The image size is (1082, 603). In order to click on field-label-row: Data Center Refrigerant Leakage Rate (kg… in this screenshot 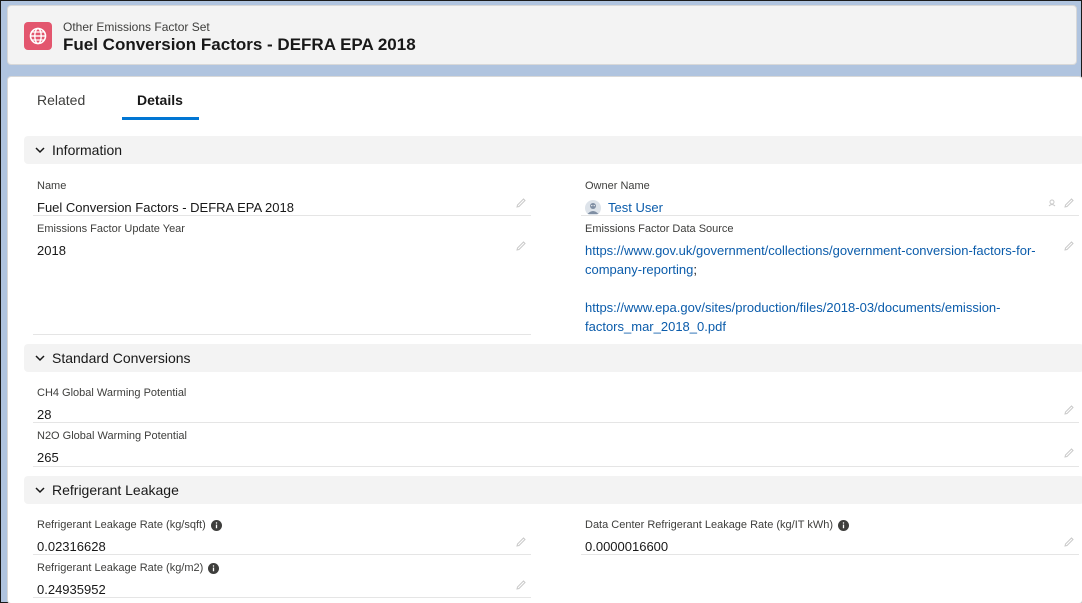, I will do `click(833, 525)`.